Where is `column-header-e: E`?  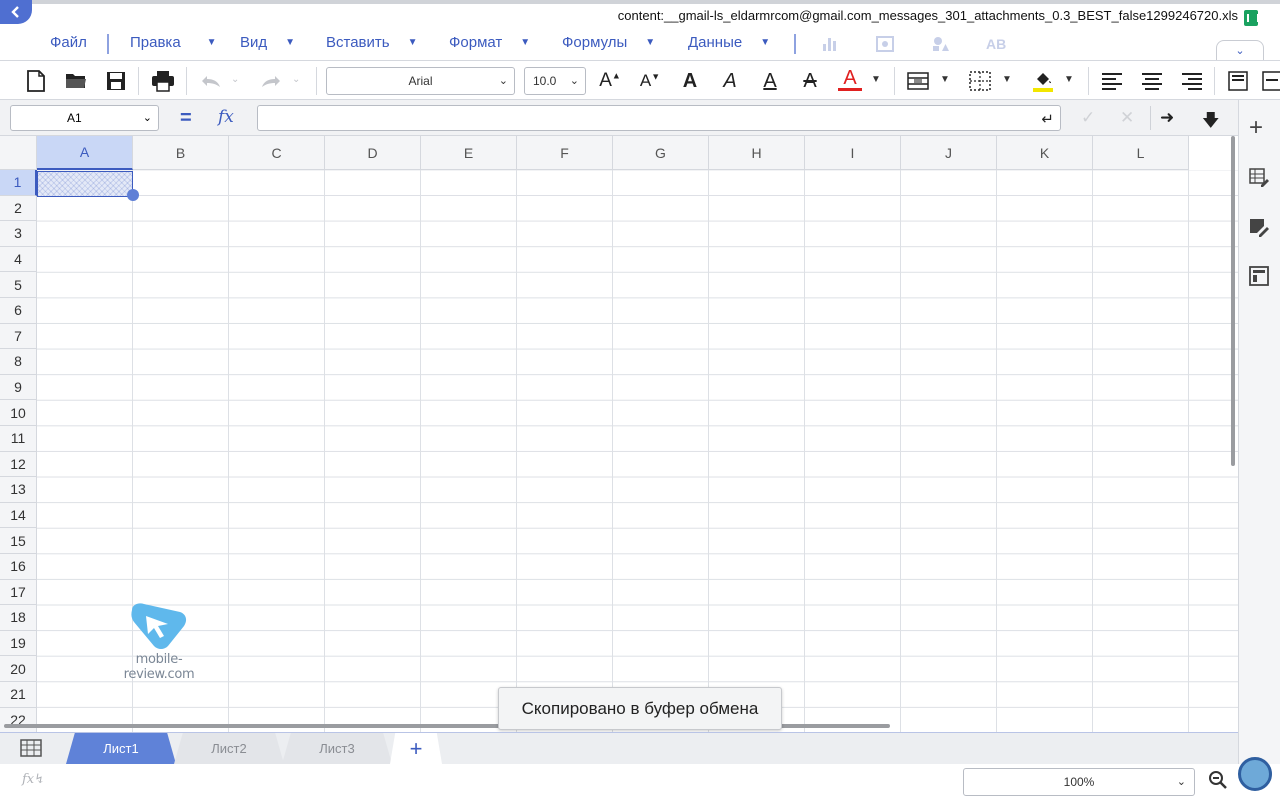
column-header-e: E is located at coordinates (469, 153).